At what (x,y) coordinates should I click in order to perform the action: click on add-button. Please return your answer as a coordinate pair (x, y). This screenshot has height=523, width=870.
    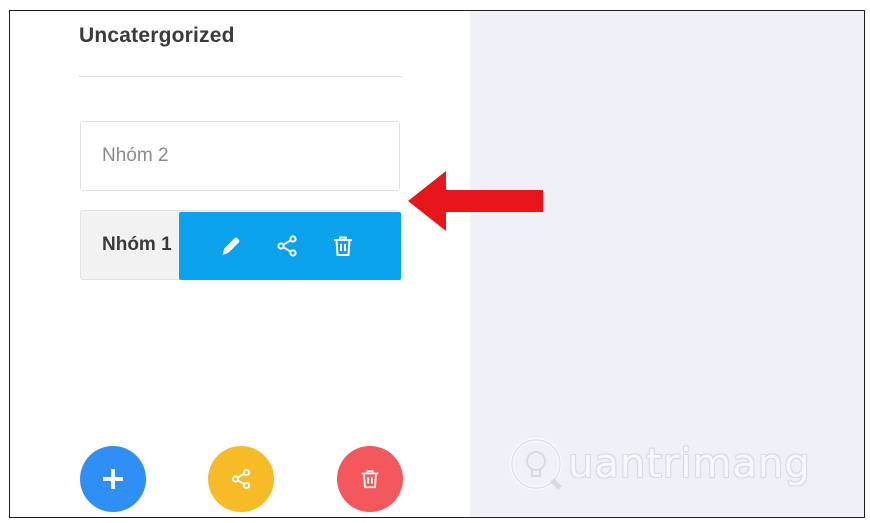
    Looking at the image, I should click on (113, 479).